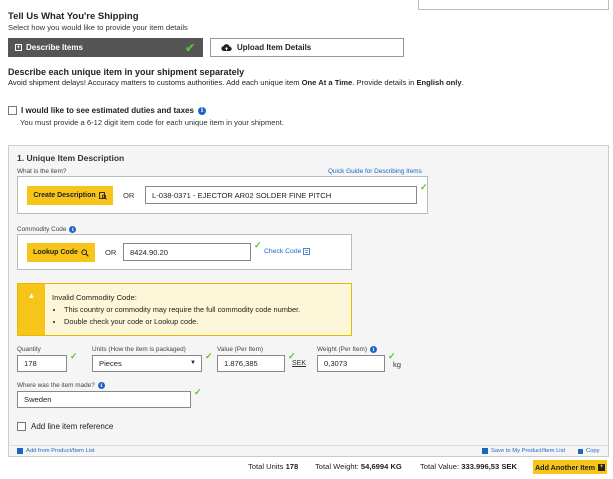  What do you see at coordinates (198, 392) in the screenshot?
I see `origin-valid-icon: ✓` at bounding box center [198, 392].